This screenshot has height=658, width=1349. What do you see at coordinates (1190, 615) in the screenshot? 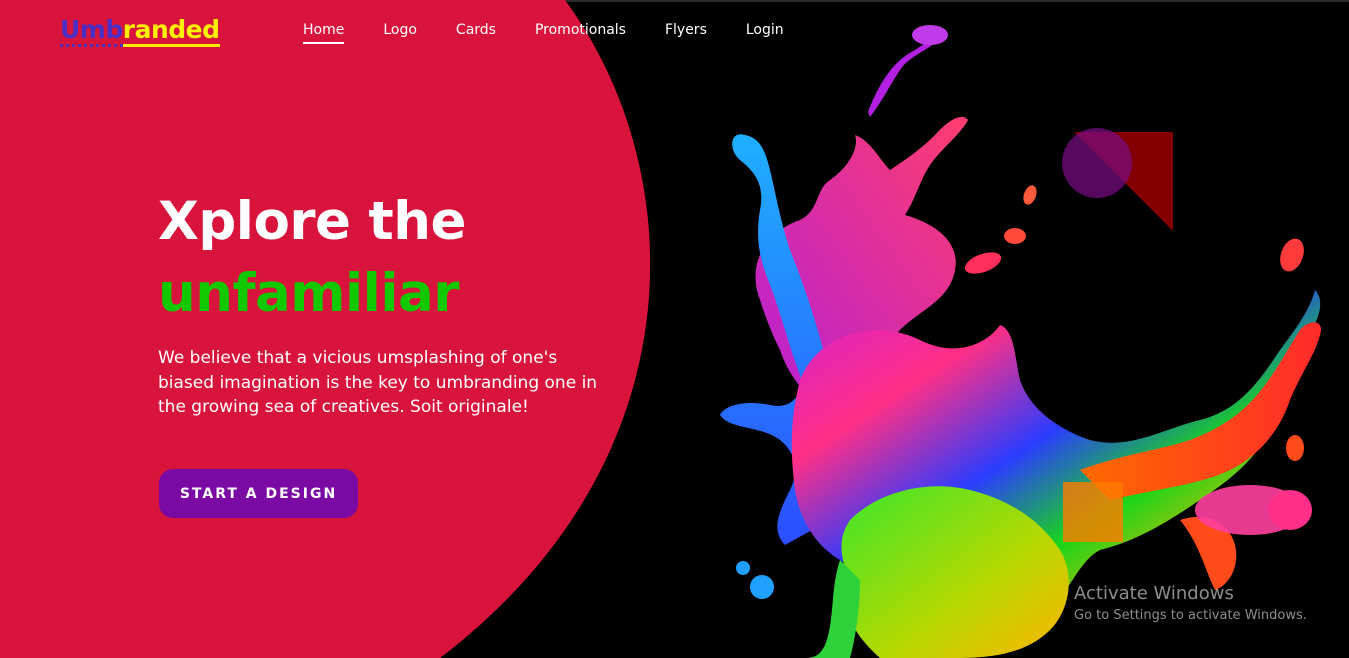
I see `watermark-subtitle: Go to Settings to activate Windows.` at bounding box center [1190, 615].